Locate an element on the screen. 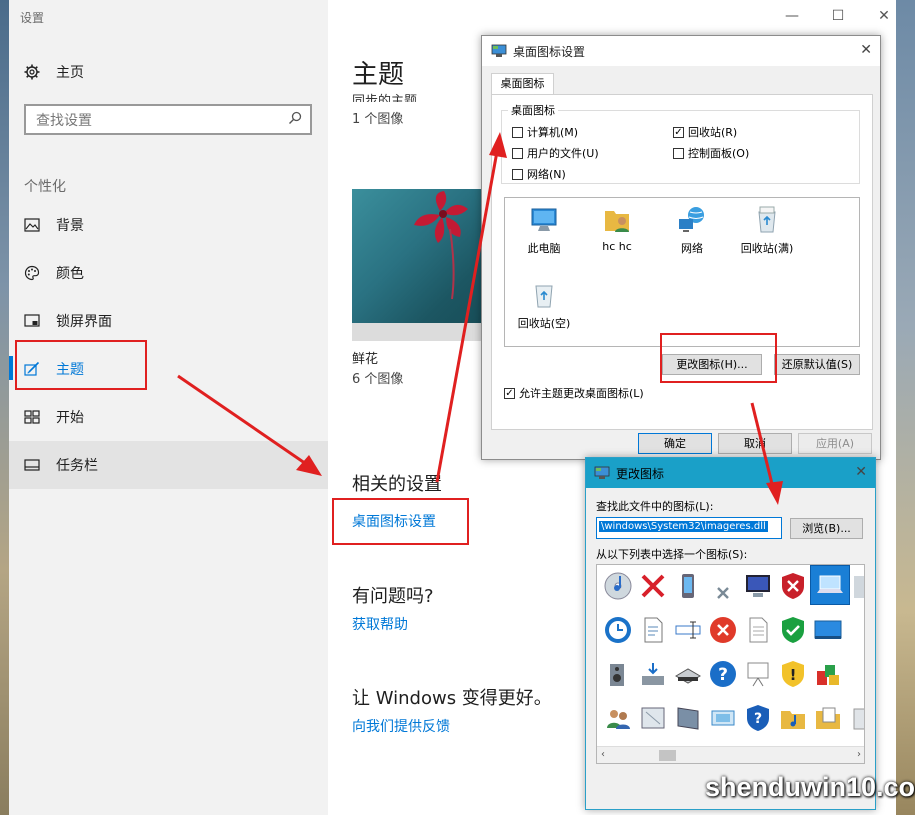 The width and height of the screenshot is (915, 815). watermark-text: shenduwin10.com is located at coordinates (810, 787).